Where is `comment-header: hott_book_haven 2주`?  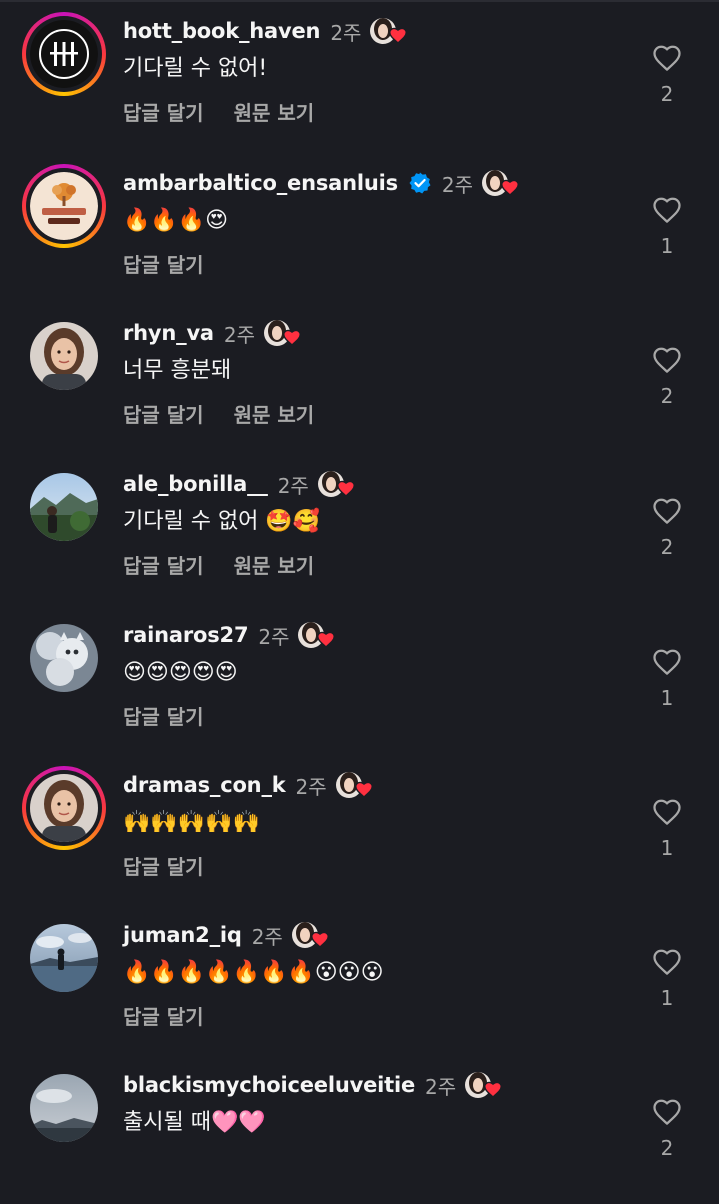
comment-header: hott_book_haven 2주 is located at coordinates (266, 31).